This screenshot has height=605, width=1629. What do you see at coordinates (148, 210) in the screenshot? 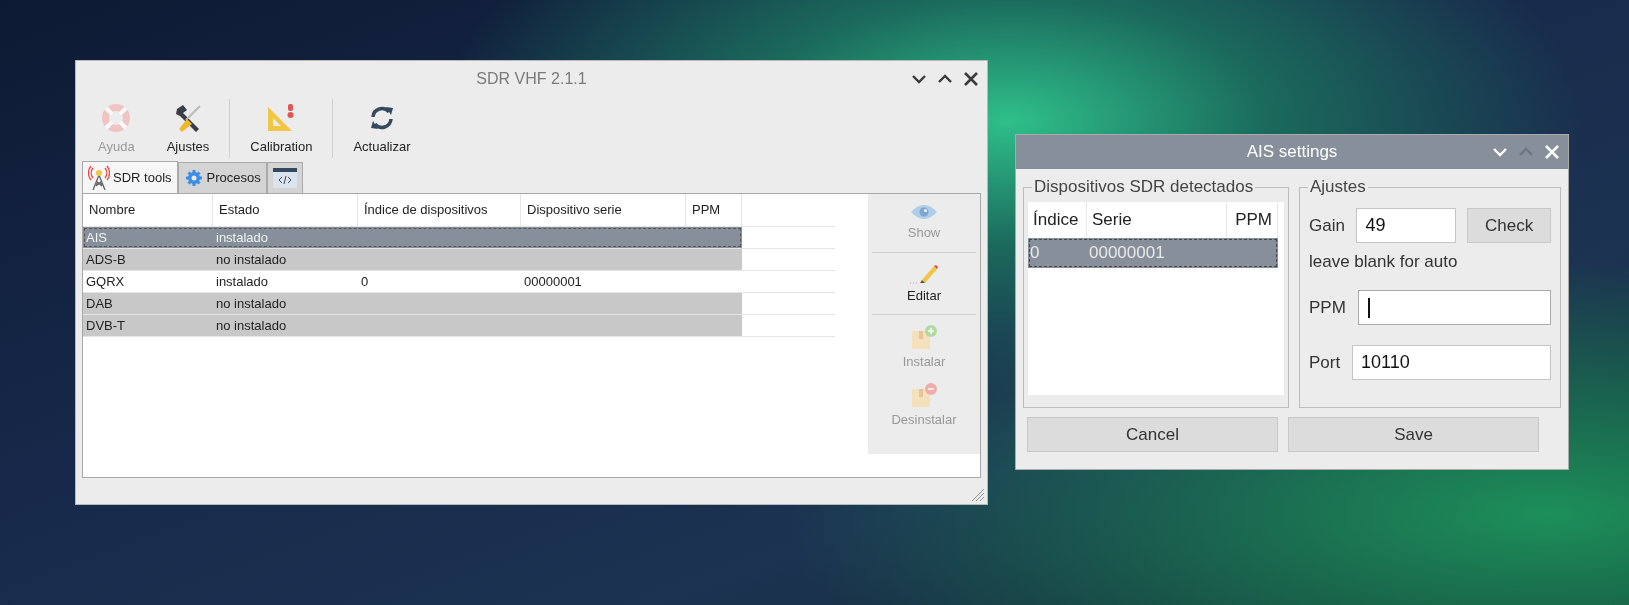
I see `column-header: Nombre` at bounding box center [148, 210].